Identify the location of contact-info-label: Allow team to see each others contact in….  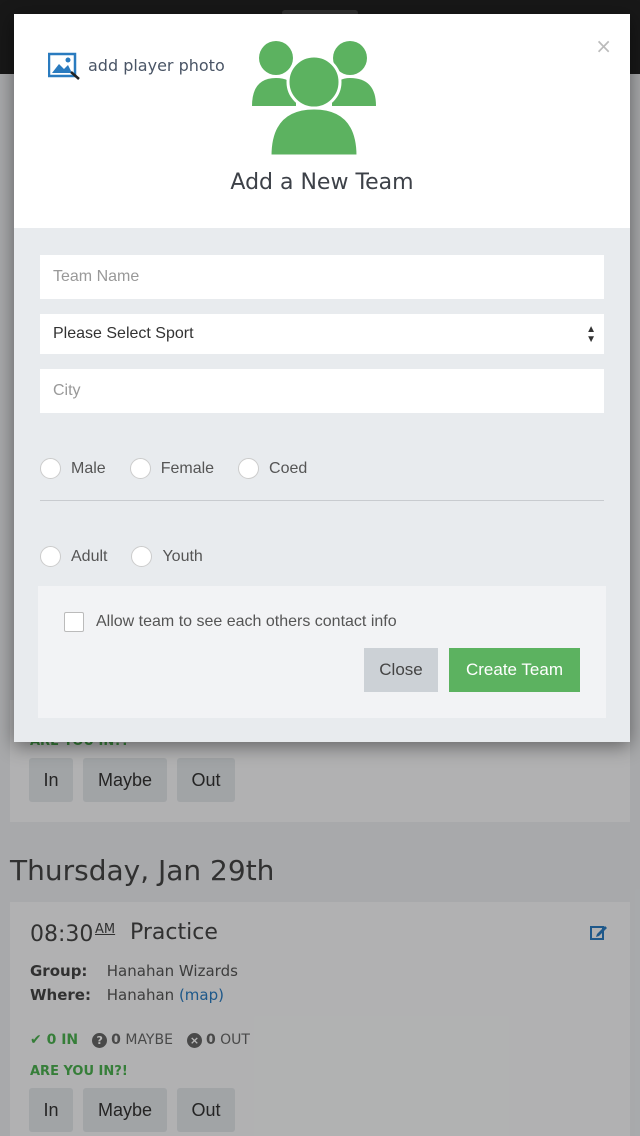
(246, 621).